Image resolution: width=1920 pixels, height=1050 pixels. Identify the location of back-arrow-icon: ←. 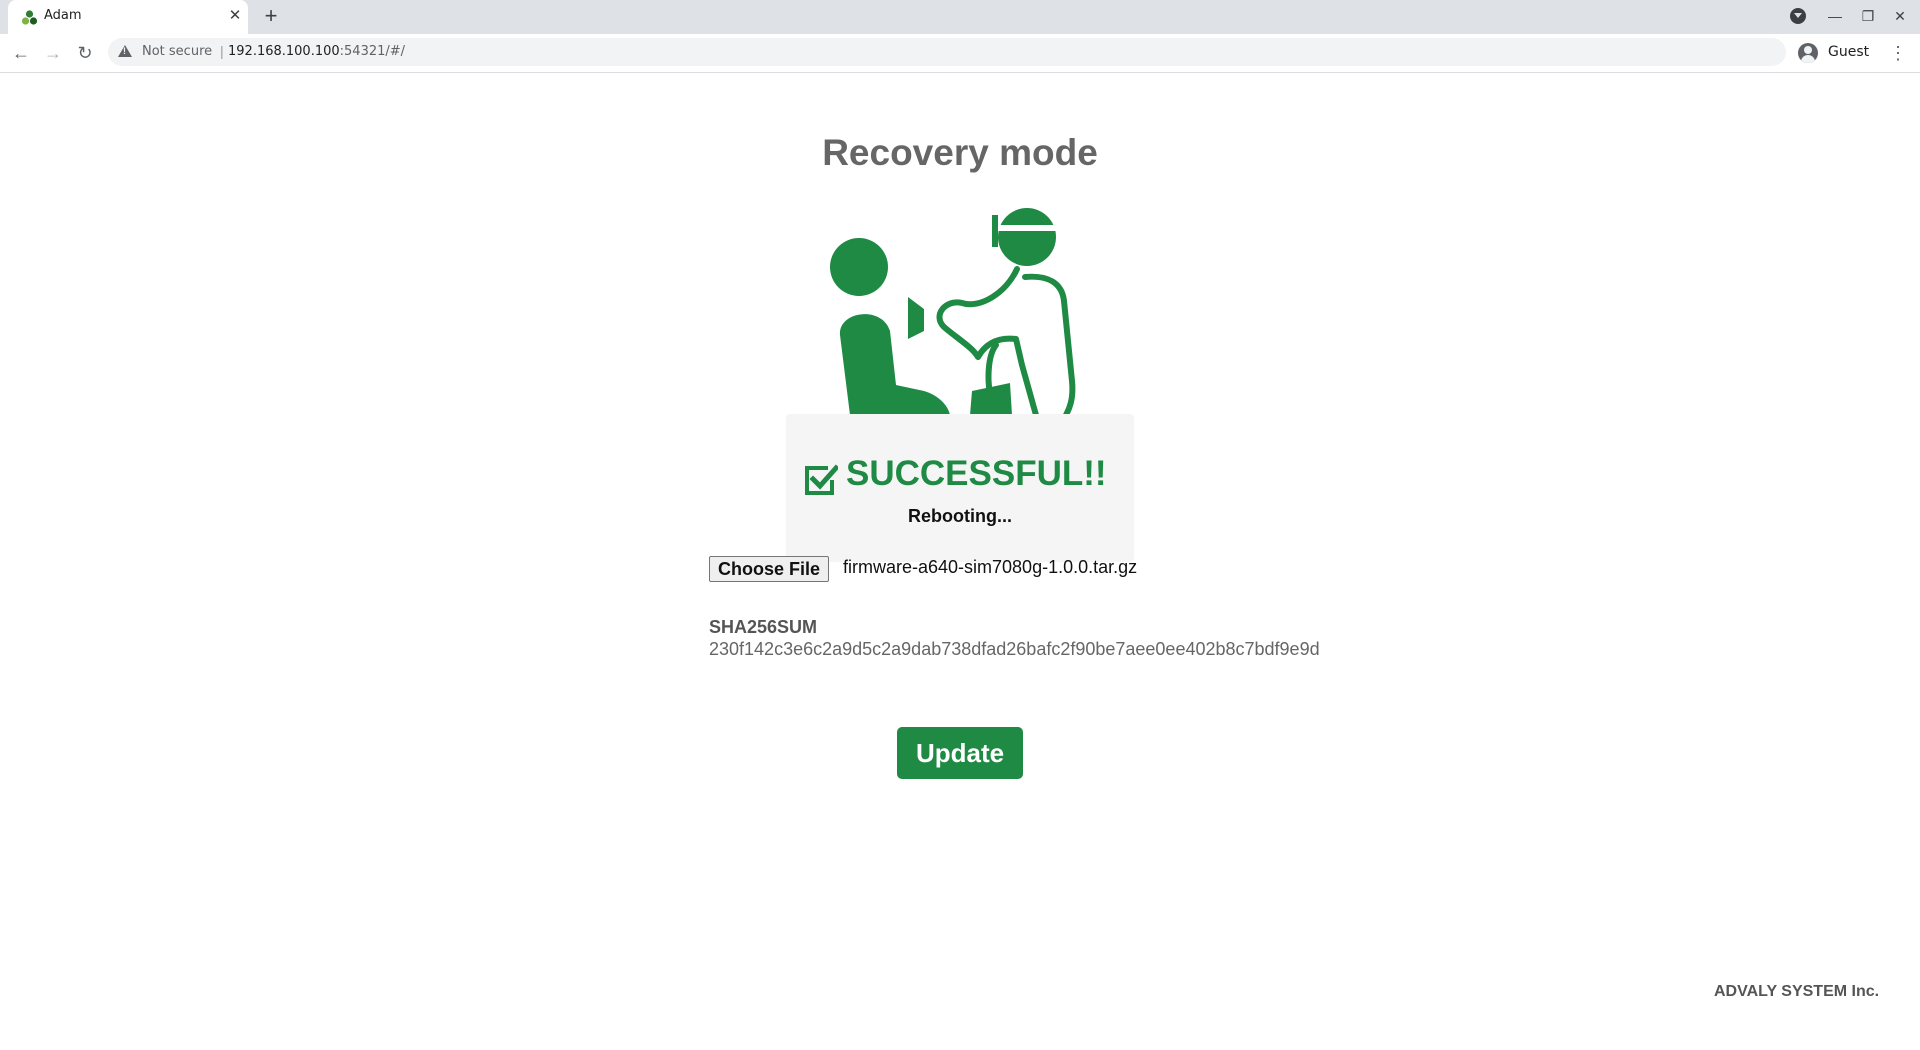
(21, 53).